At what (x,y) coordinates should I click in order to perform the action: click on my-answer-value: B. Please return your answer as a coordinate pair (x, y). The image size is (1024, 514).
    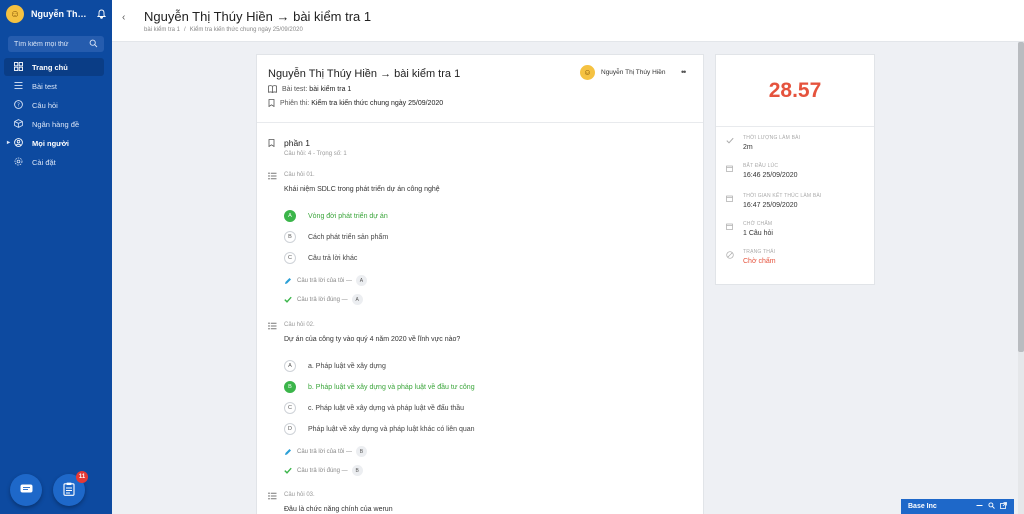
    Looking at the image, I should click on (361, 451).